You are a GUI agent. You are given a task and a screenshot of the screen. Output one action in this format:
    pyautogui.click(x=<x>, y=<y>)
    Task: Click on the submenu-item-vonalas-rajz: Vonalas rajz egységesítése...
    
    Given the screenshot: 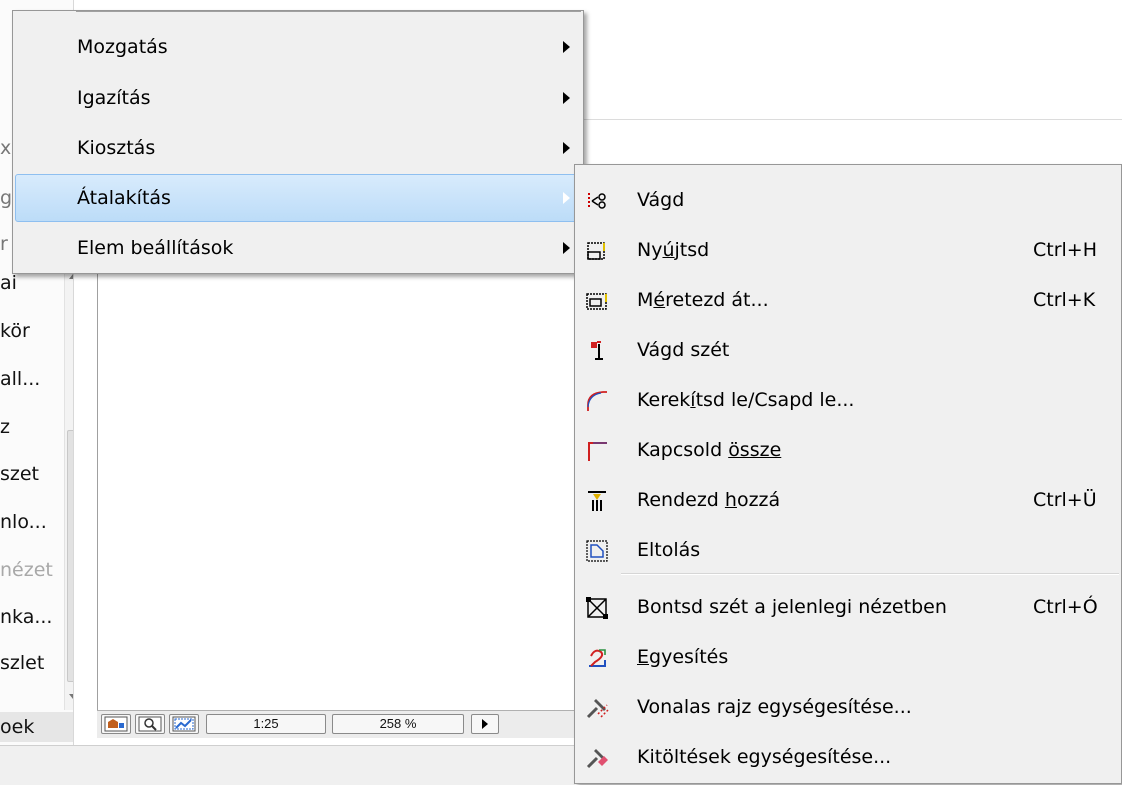 What is the action you would take?
    pyautogui.click(x=848, y=708)
    